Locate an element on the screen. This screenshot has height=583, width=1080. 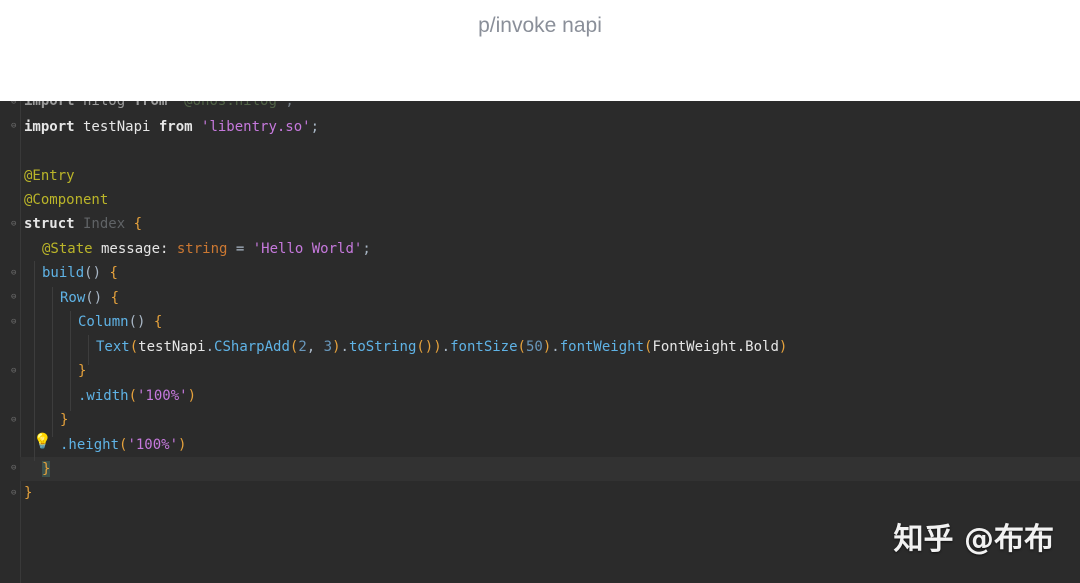
code-line: .width('100%') is located at coordinates (137, 396).